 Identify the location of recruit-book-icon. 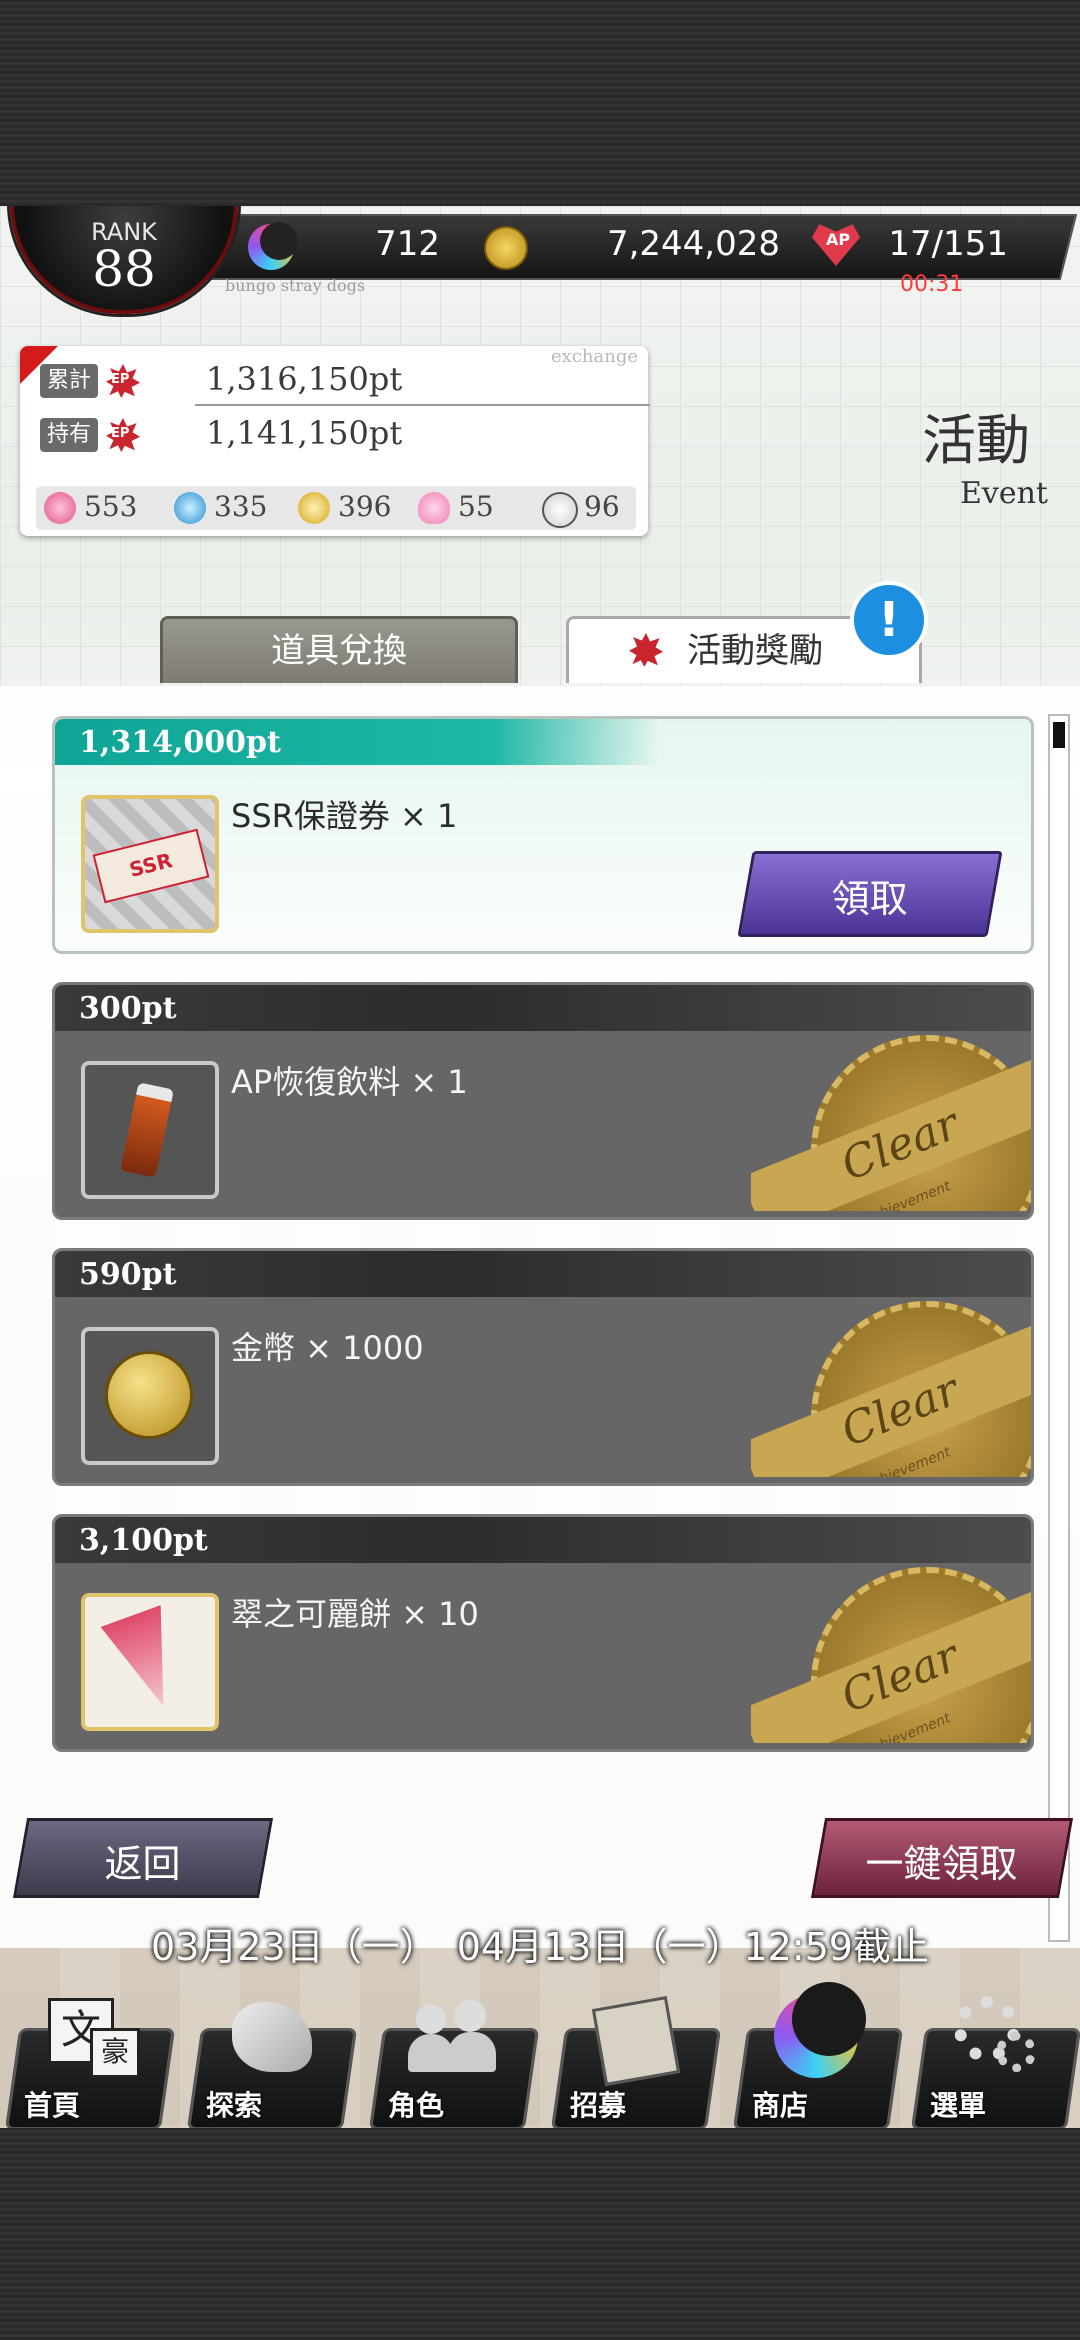
(634, 2037).